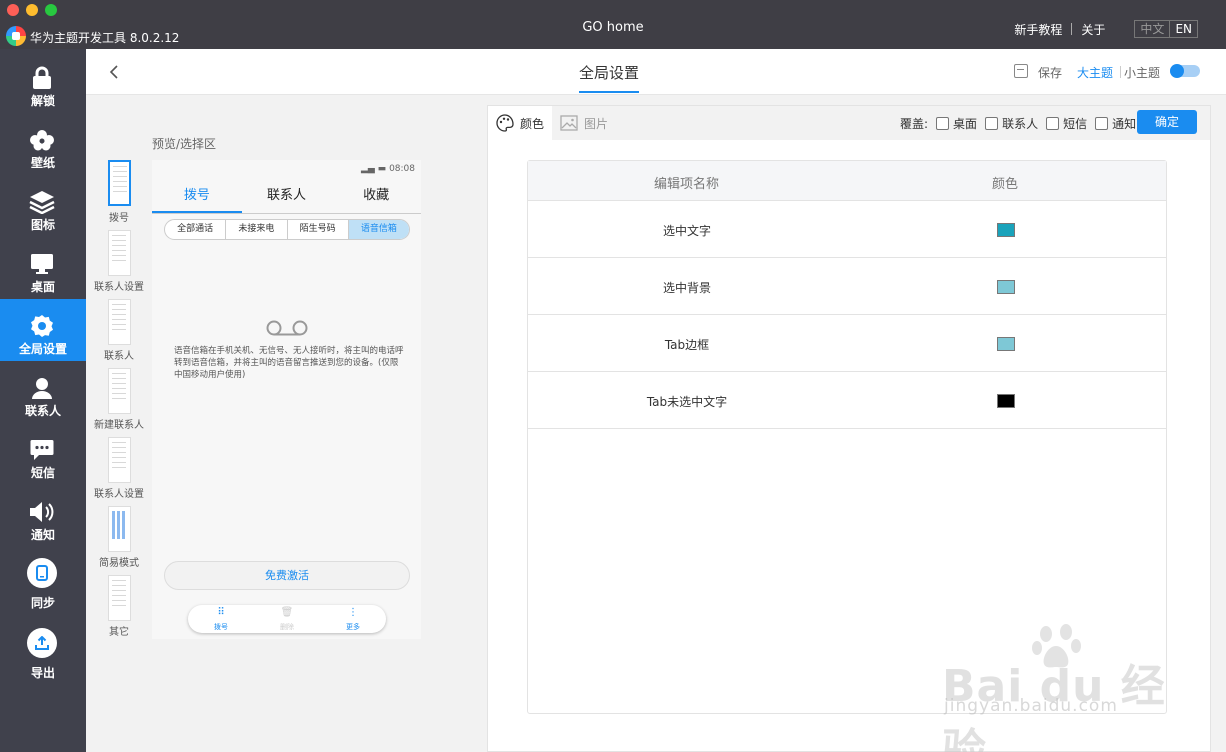  Describe the element at coordinates (287, 627) in the screenshot. I see `dock-label: 删除` at that location.